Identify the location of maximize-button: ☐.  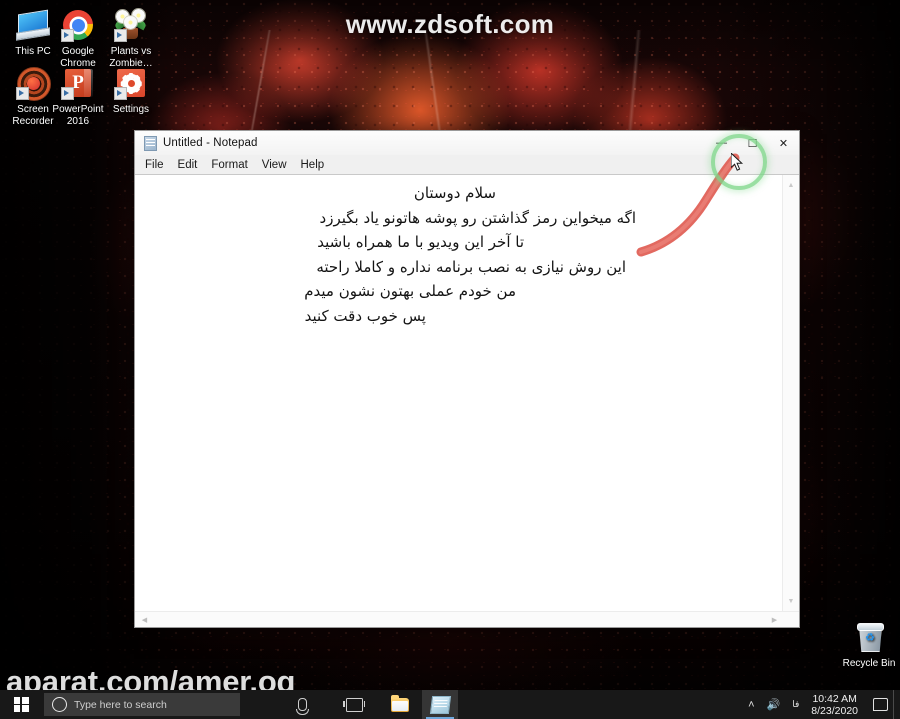
(752, 143).